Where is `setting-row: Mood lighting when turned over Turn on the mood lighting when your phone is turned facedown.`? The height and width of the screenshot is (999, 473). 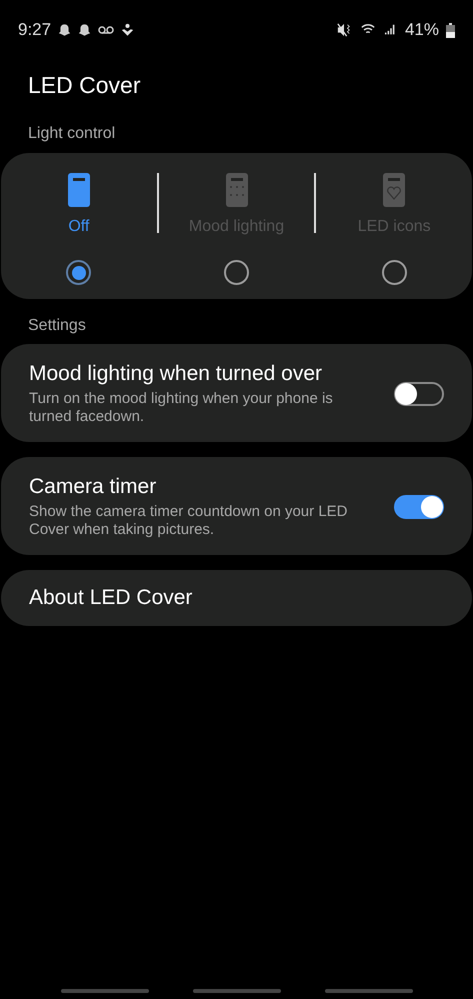 setting-row: Mood lighting when turned over Turn on the mood lighting when your phone is turned facedown. is located at coordinates (236, 393).